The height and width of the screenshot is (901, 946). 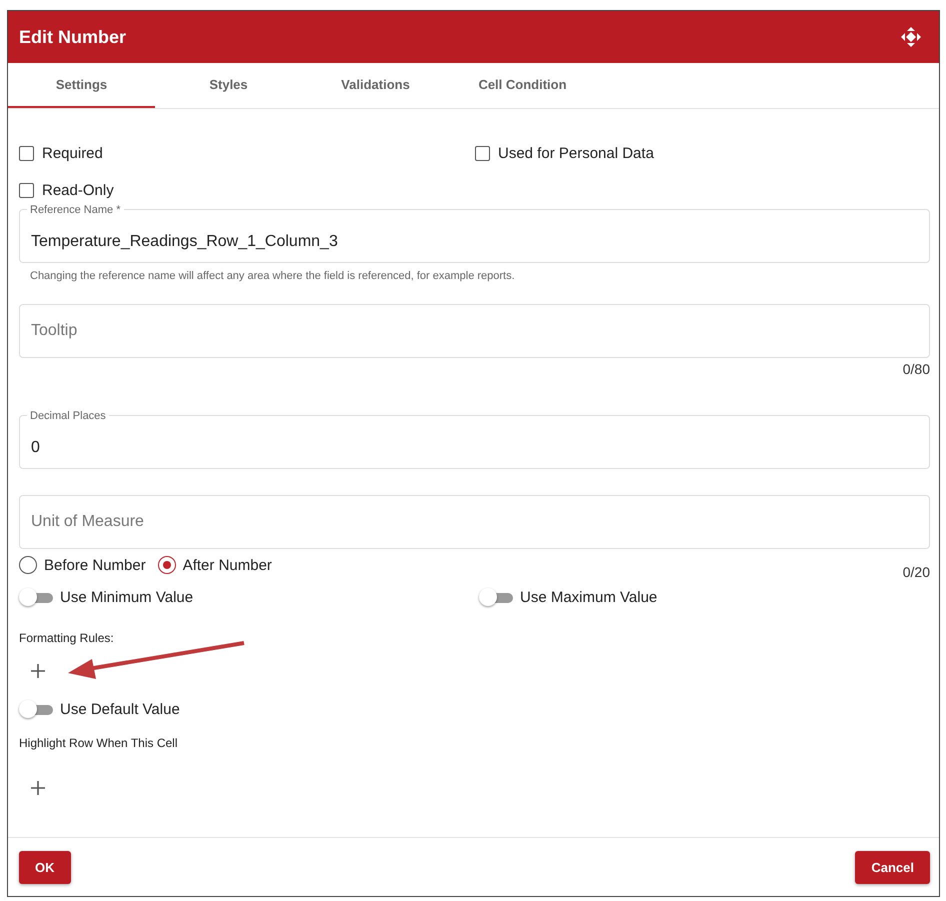 What do you see at coordinates (81, 85) in the screenshot?
I see `tab: Settings` at bounding box center [81, 85].